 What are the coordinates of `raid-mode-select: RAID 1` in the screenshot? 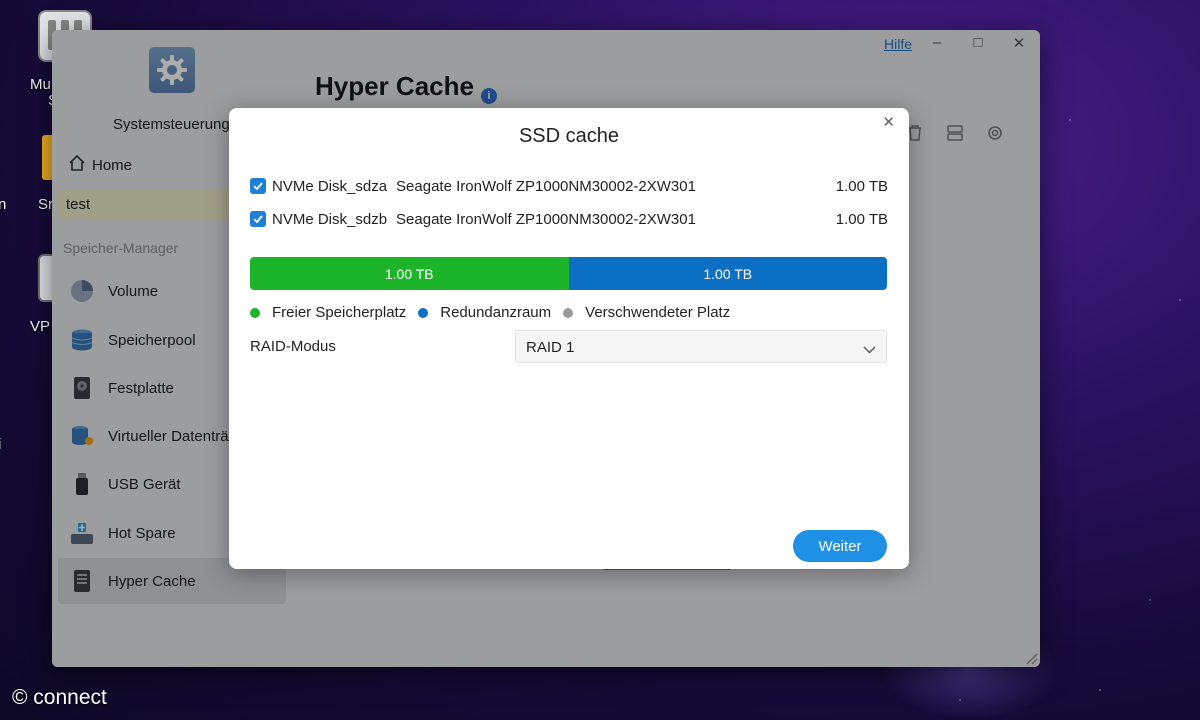 It's located at (701, 346).